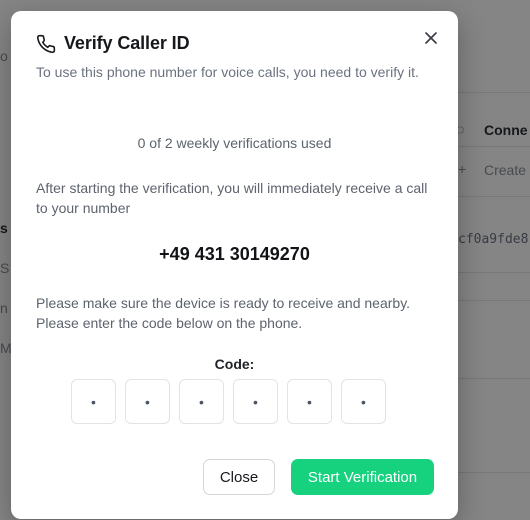  Describe the element at coordinates (255, 401) in the screenshot. I see `code-digit-4: •` at that location.